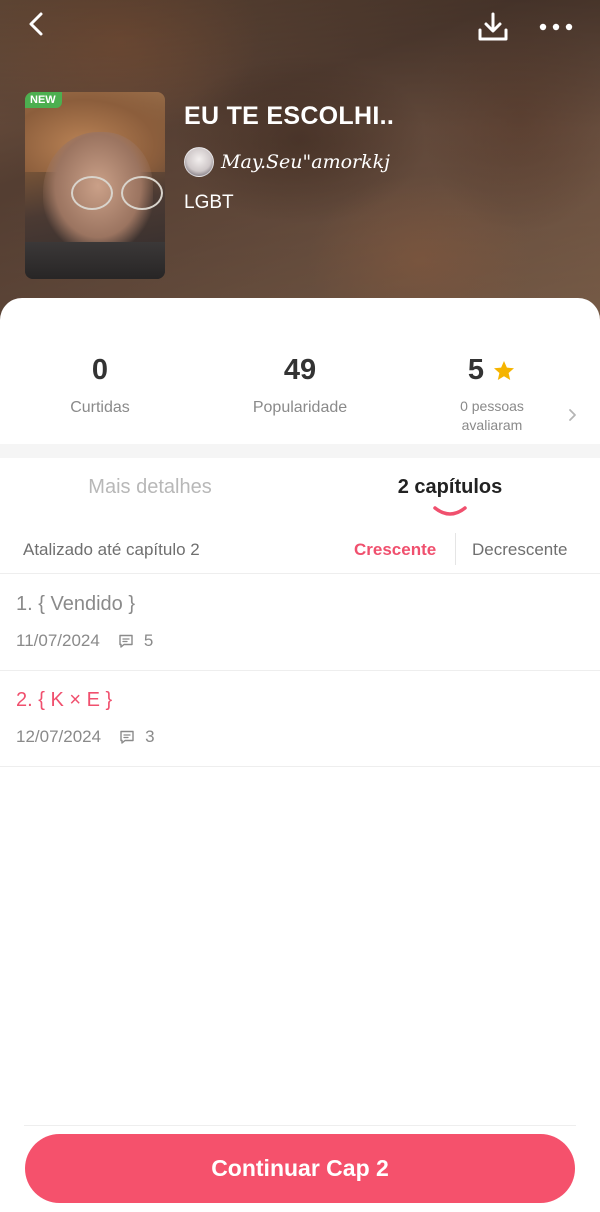 Image resolution: width=600 pixels, height=1212 pixels. Describe the element at coordinates (58, 640) in the screenshot. I see `chapter-date: 11/07/2024` at that location.